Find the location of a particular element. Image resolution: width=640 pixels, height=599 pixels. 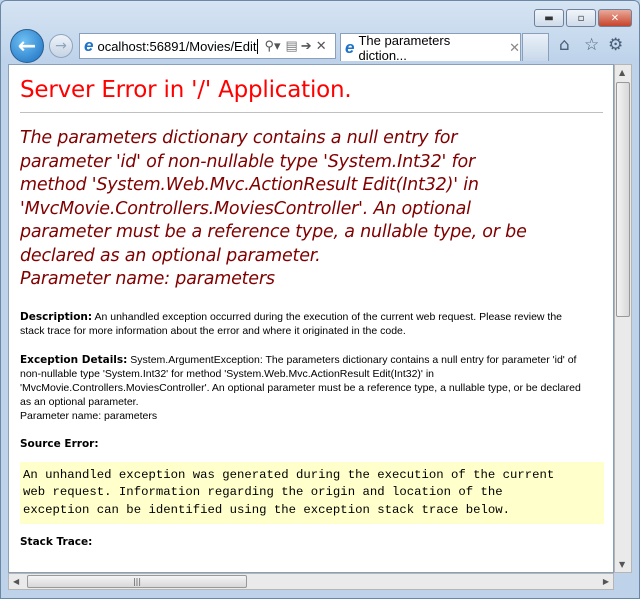

close-tab-icon: ✕ is located at coordinates (514, 48).